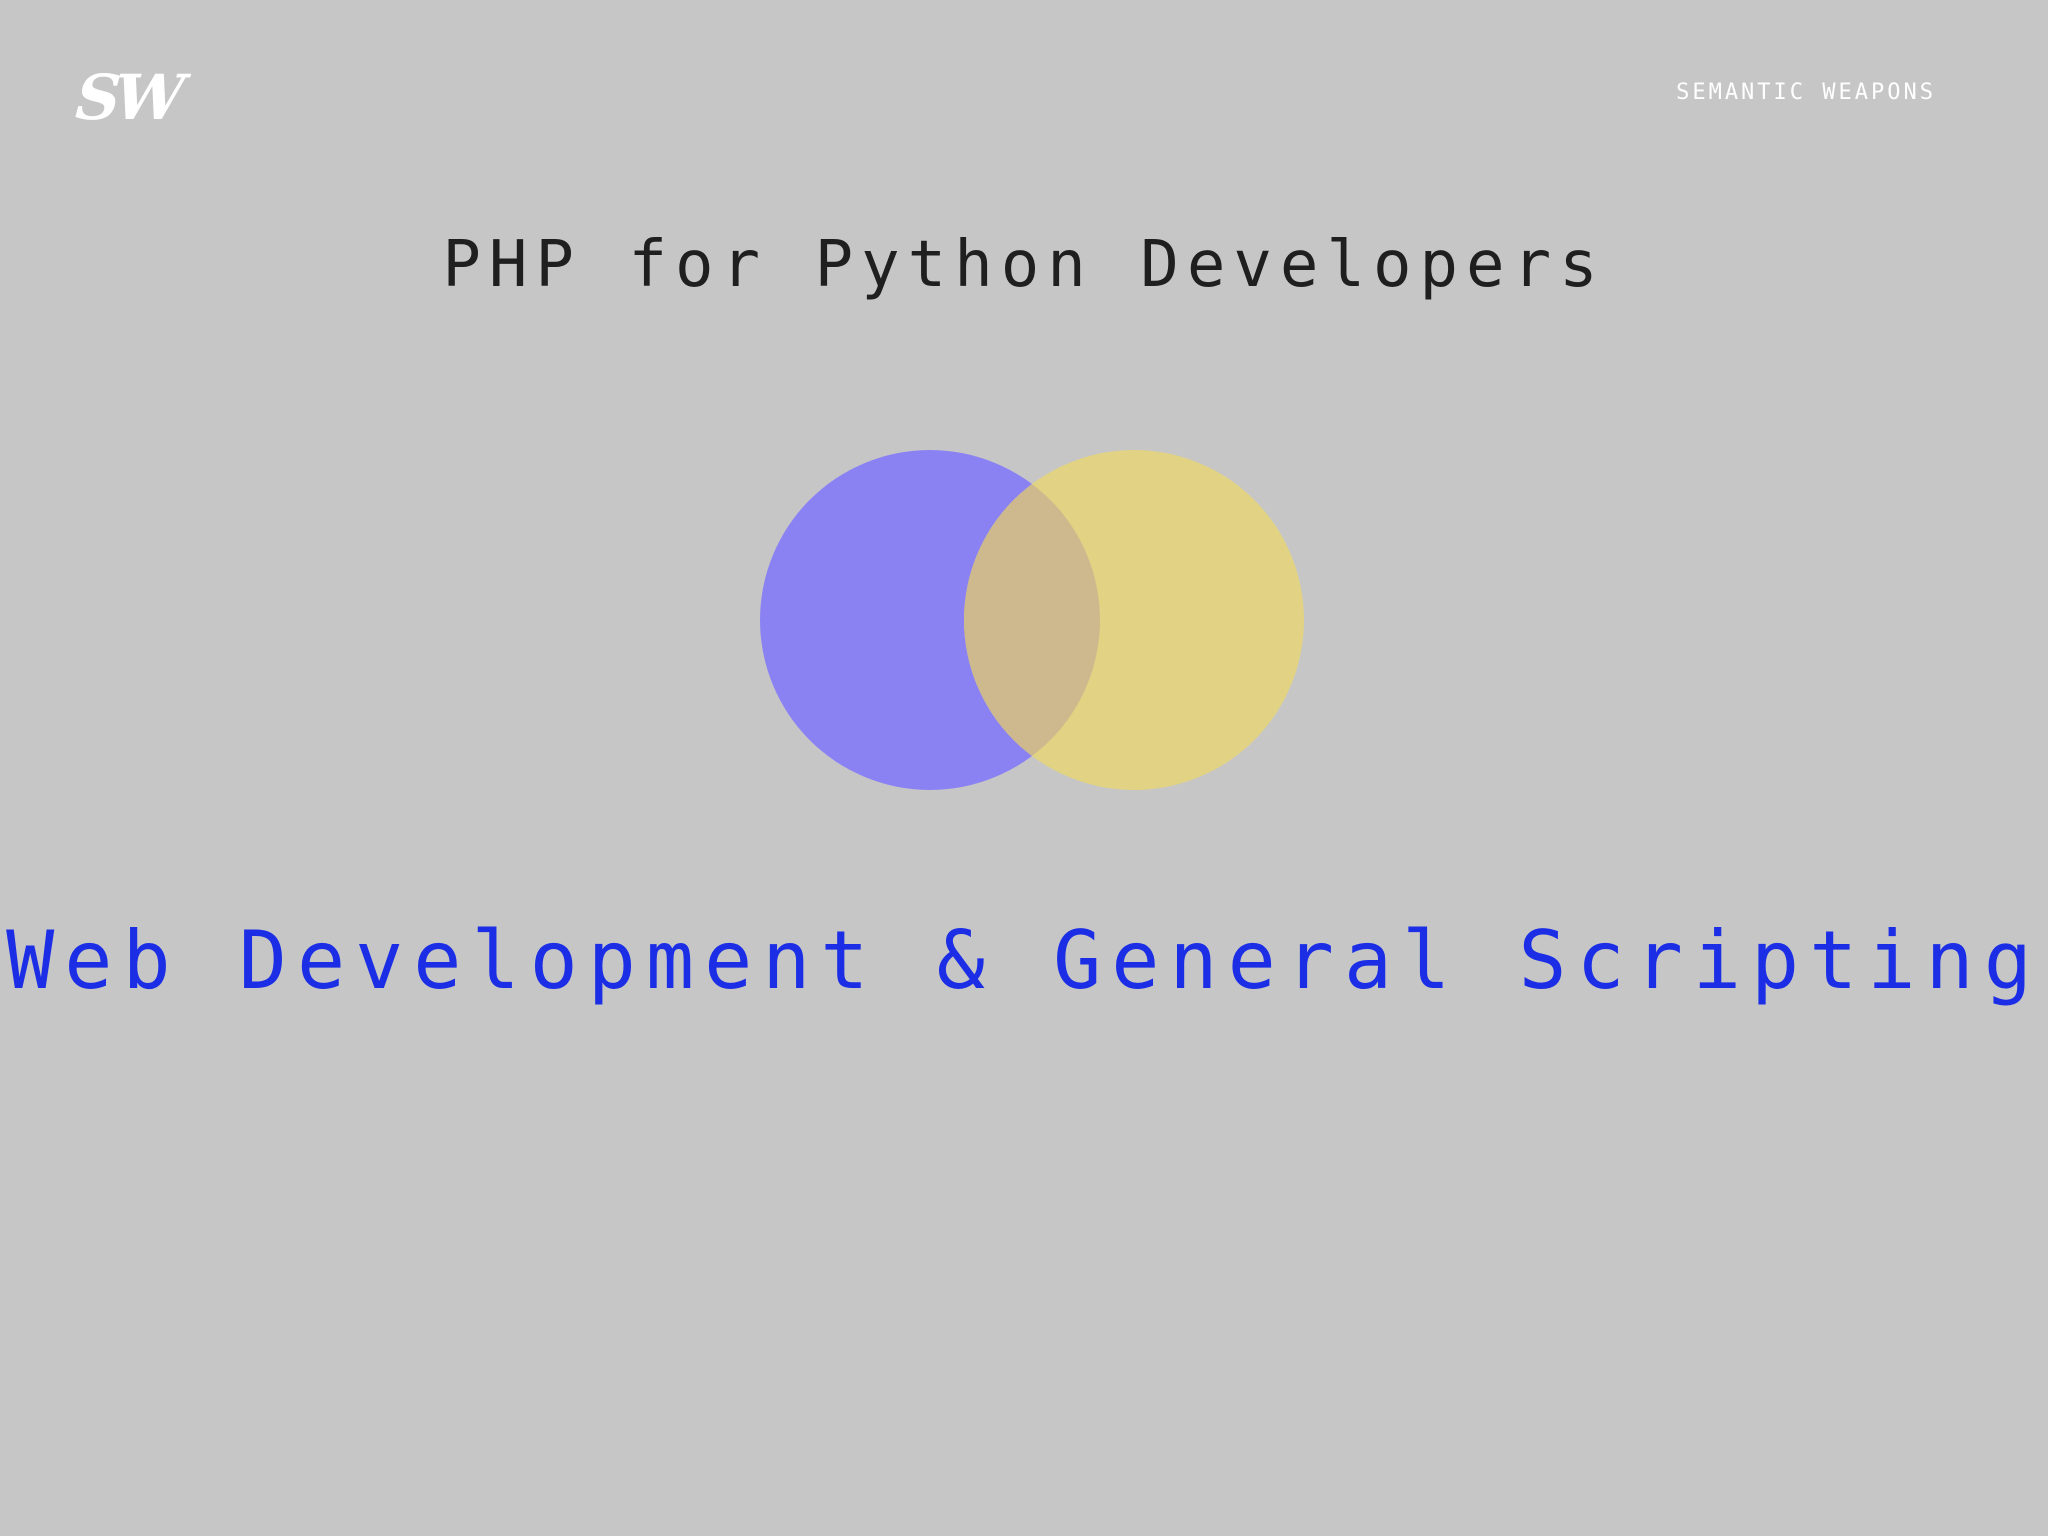 This screenshot has height=1536, width=2048. What do you see at coordinates (1806, 92) in the screenshot?
I see `brand-name: SEMANTIC WEAPONS` at bounding box center [1806, 92].